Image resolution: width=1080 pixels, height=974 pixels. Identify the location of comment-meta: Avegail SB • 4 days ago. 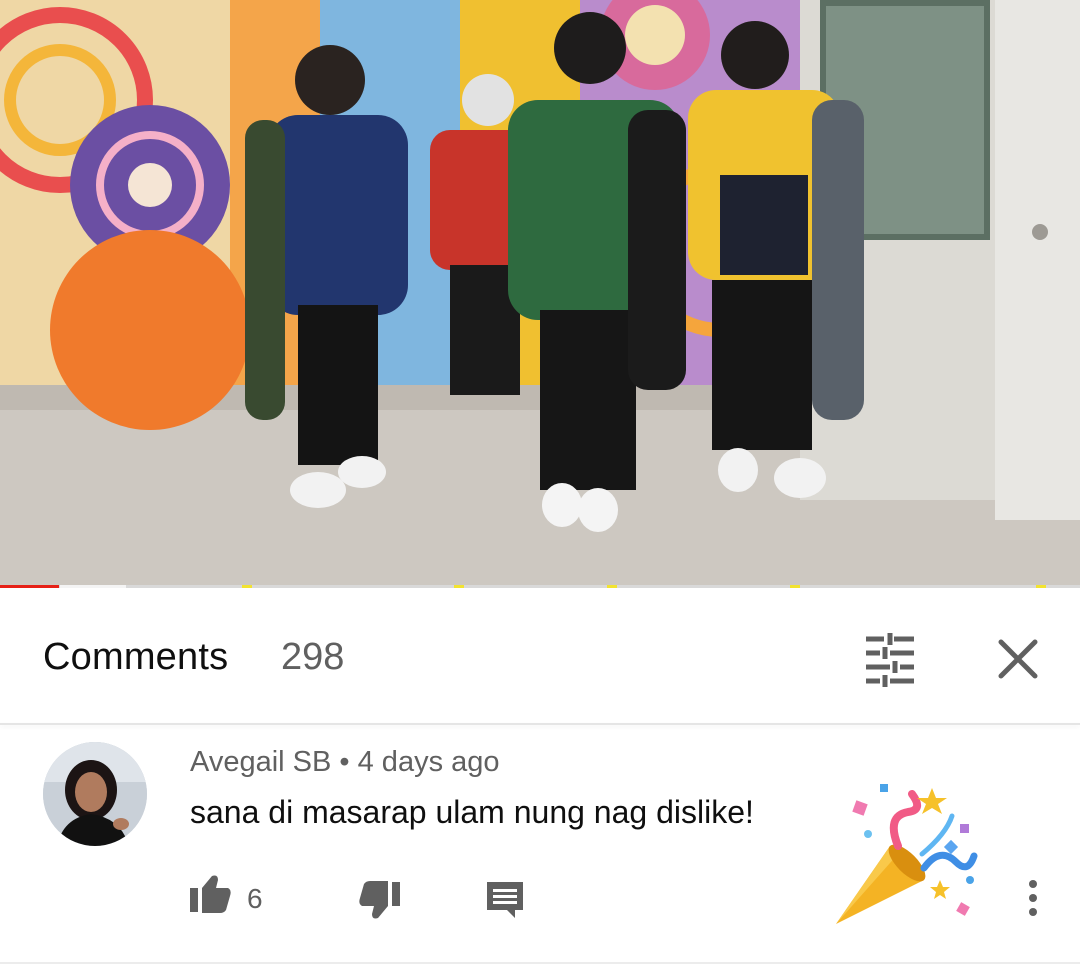
(345, 762).